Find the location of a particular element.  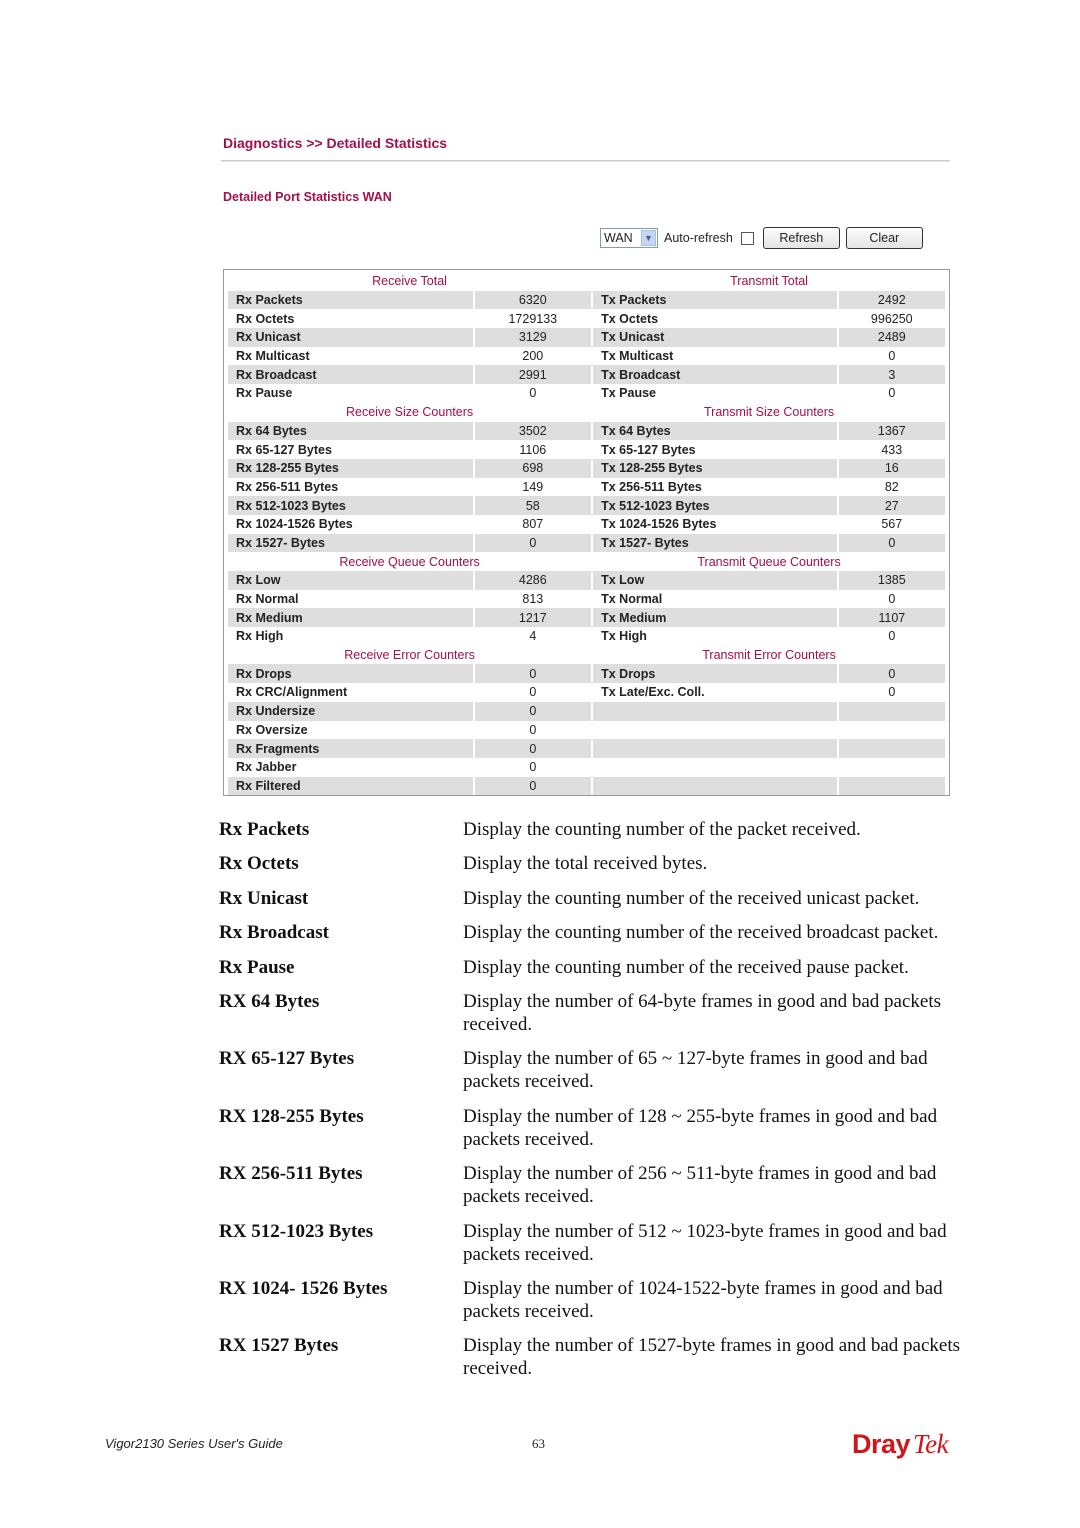

tx-label: Tx 65-127 Bytes is located at coordinates (648, 449).